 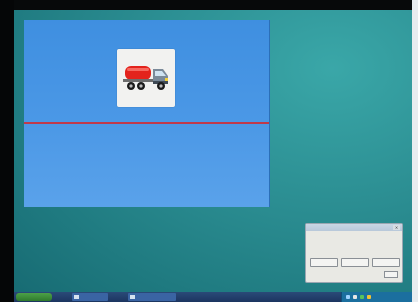 I want to click on security-icon, so click(x=362, y=297).